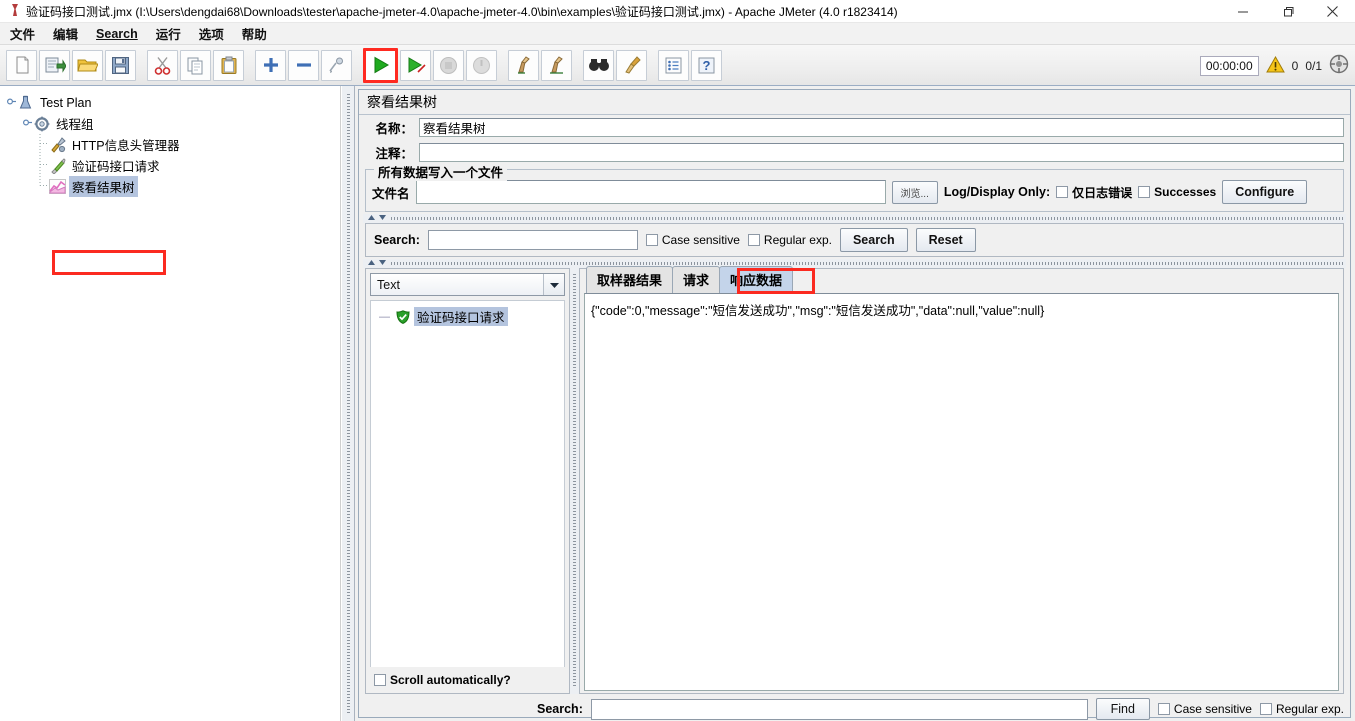 The image size is (1355, 721). What do you see at coordinates (615, 65) in the screenshot?
I see `toolbar-search-group` at bounding box center [615, 65].